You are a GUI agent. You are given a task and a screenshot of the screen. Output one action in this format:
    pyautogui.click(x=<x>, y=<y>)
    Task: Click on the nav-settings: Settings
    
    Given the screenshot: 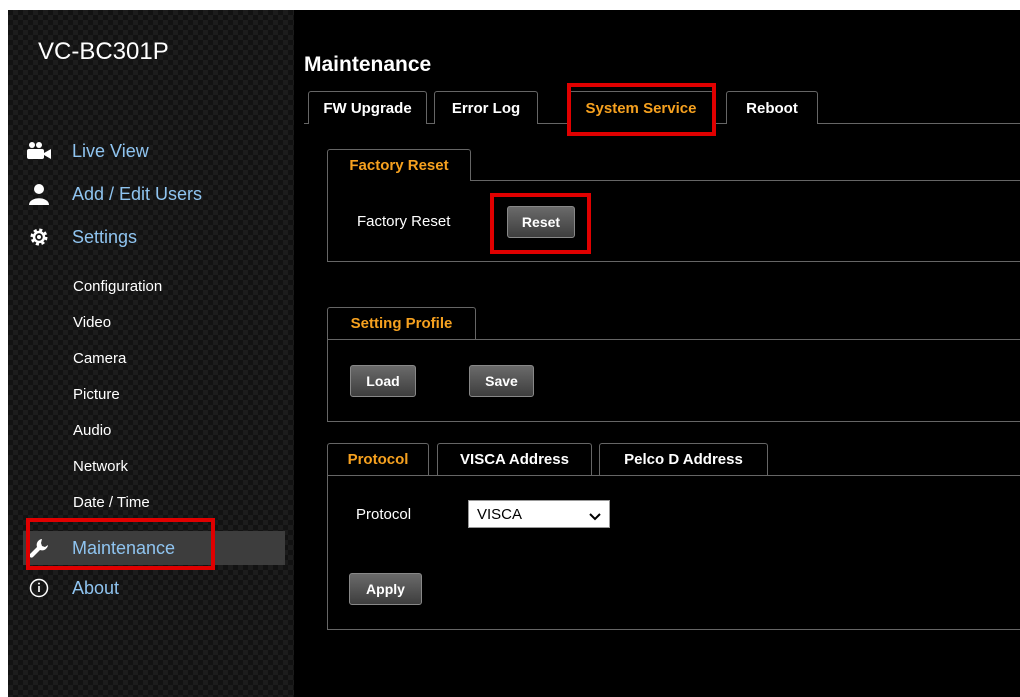 What is the action you would take?
    pyautogui.click(x=81, y=237)
    